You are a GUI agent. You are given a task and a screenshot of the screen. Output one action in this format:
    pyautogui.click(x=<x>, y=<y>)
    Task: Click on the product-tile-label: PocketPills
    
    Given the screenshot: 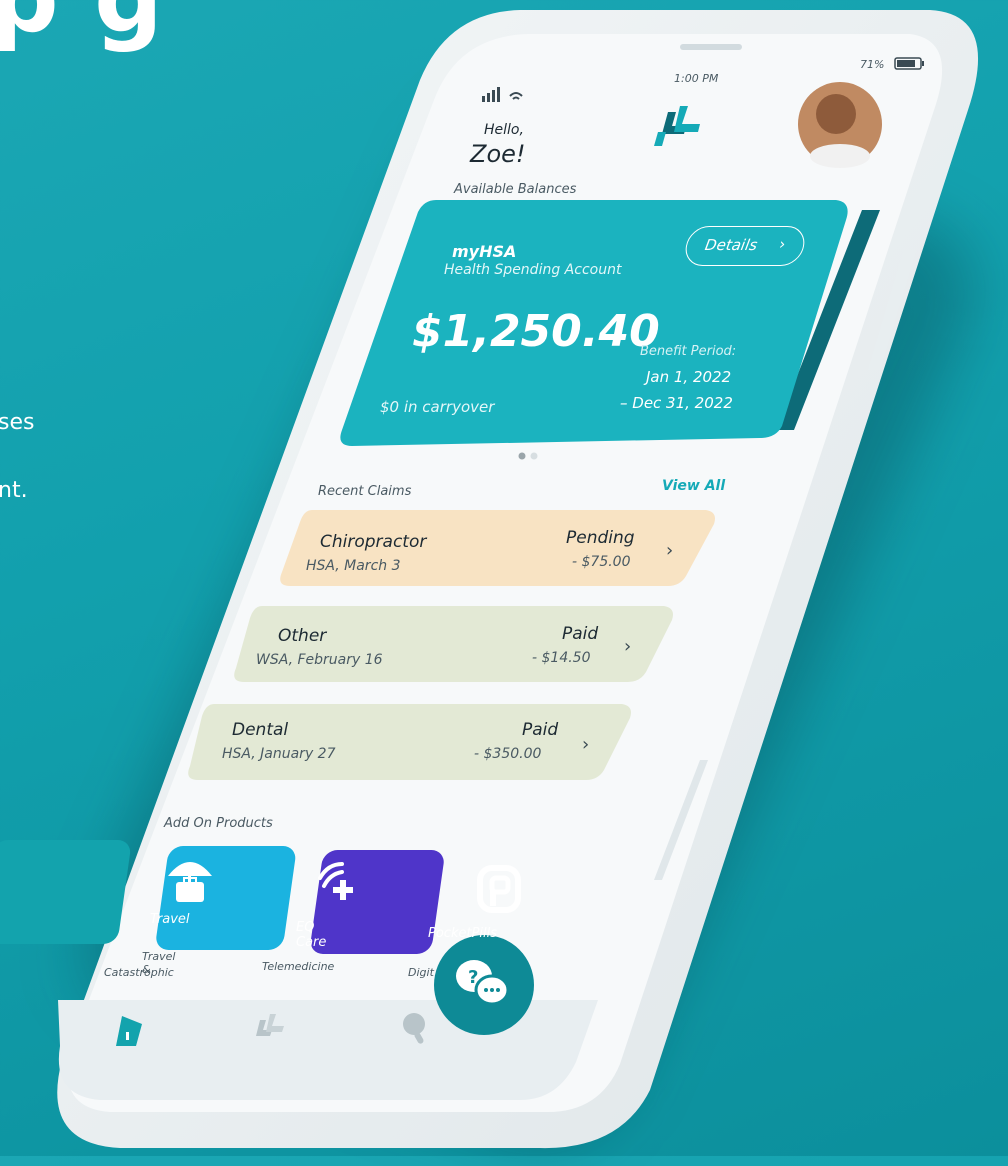 What is the action you would take?
    pyautogui.click(x=463, y=933)
    